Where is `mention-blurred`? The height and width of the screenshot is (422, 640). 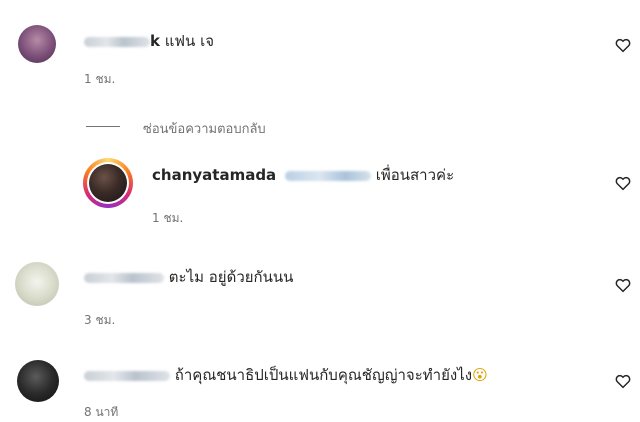
mention-blurred is located at coordinates (327, 175).